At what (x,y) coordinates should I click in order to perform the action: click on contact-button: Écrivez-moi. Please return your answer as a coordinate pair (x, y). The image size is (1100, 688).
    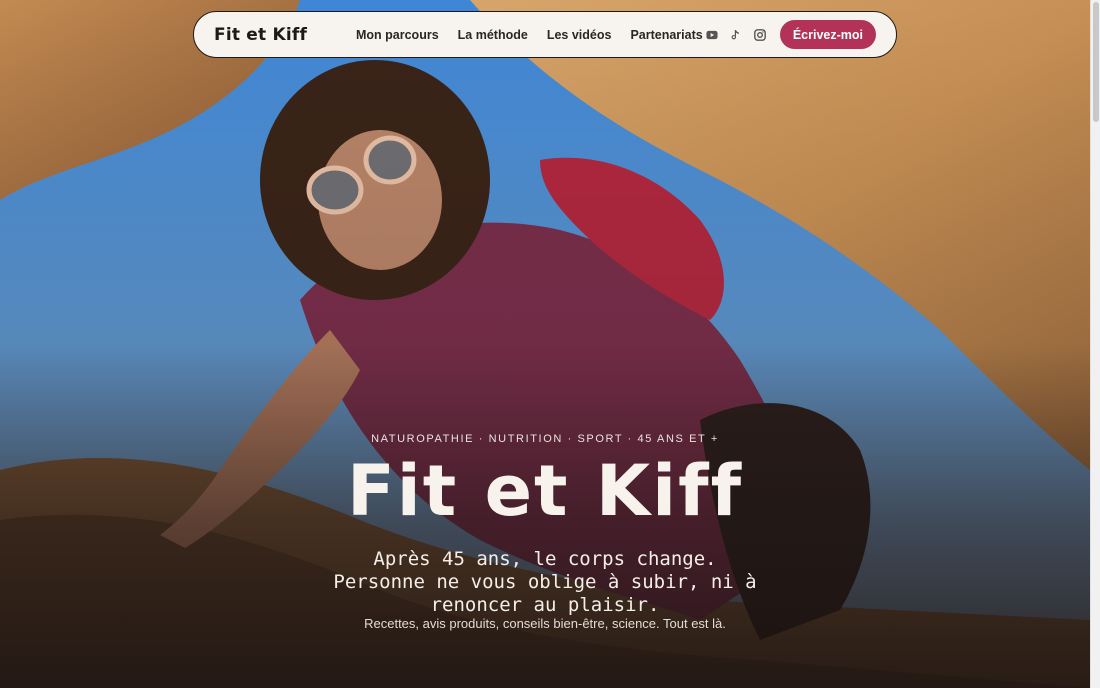
    Looking at the image, I should click on (827, 34).